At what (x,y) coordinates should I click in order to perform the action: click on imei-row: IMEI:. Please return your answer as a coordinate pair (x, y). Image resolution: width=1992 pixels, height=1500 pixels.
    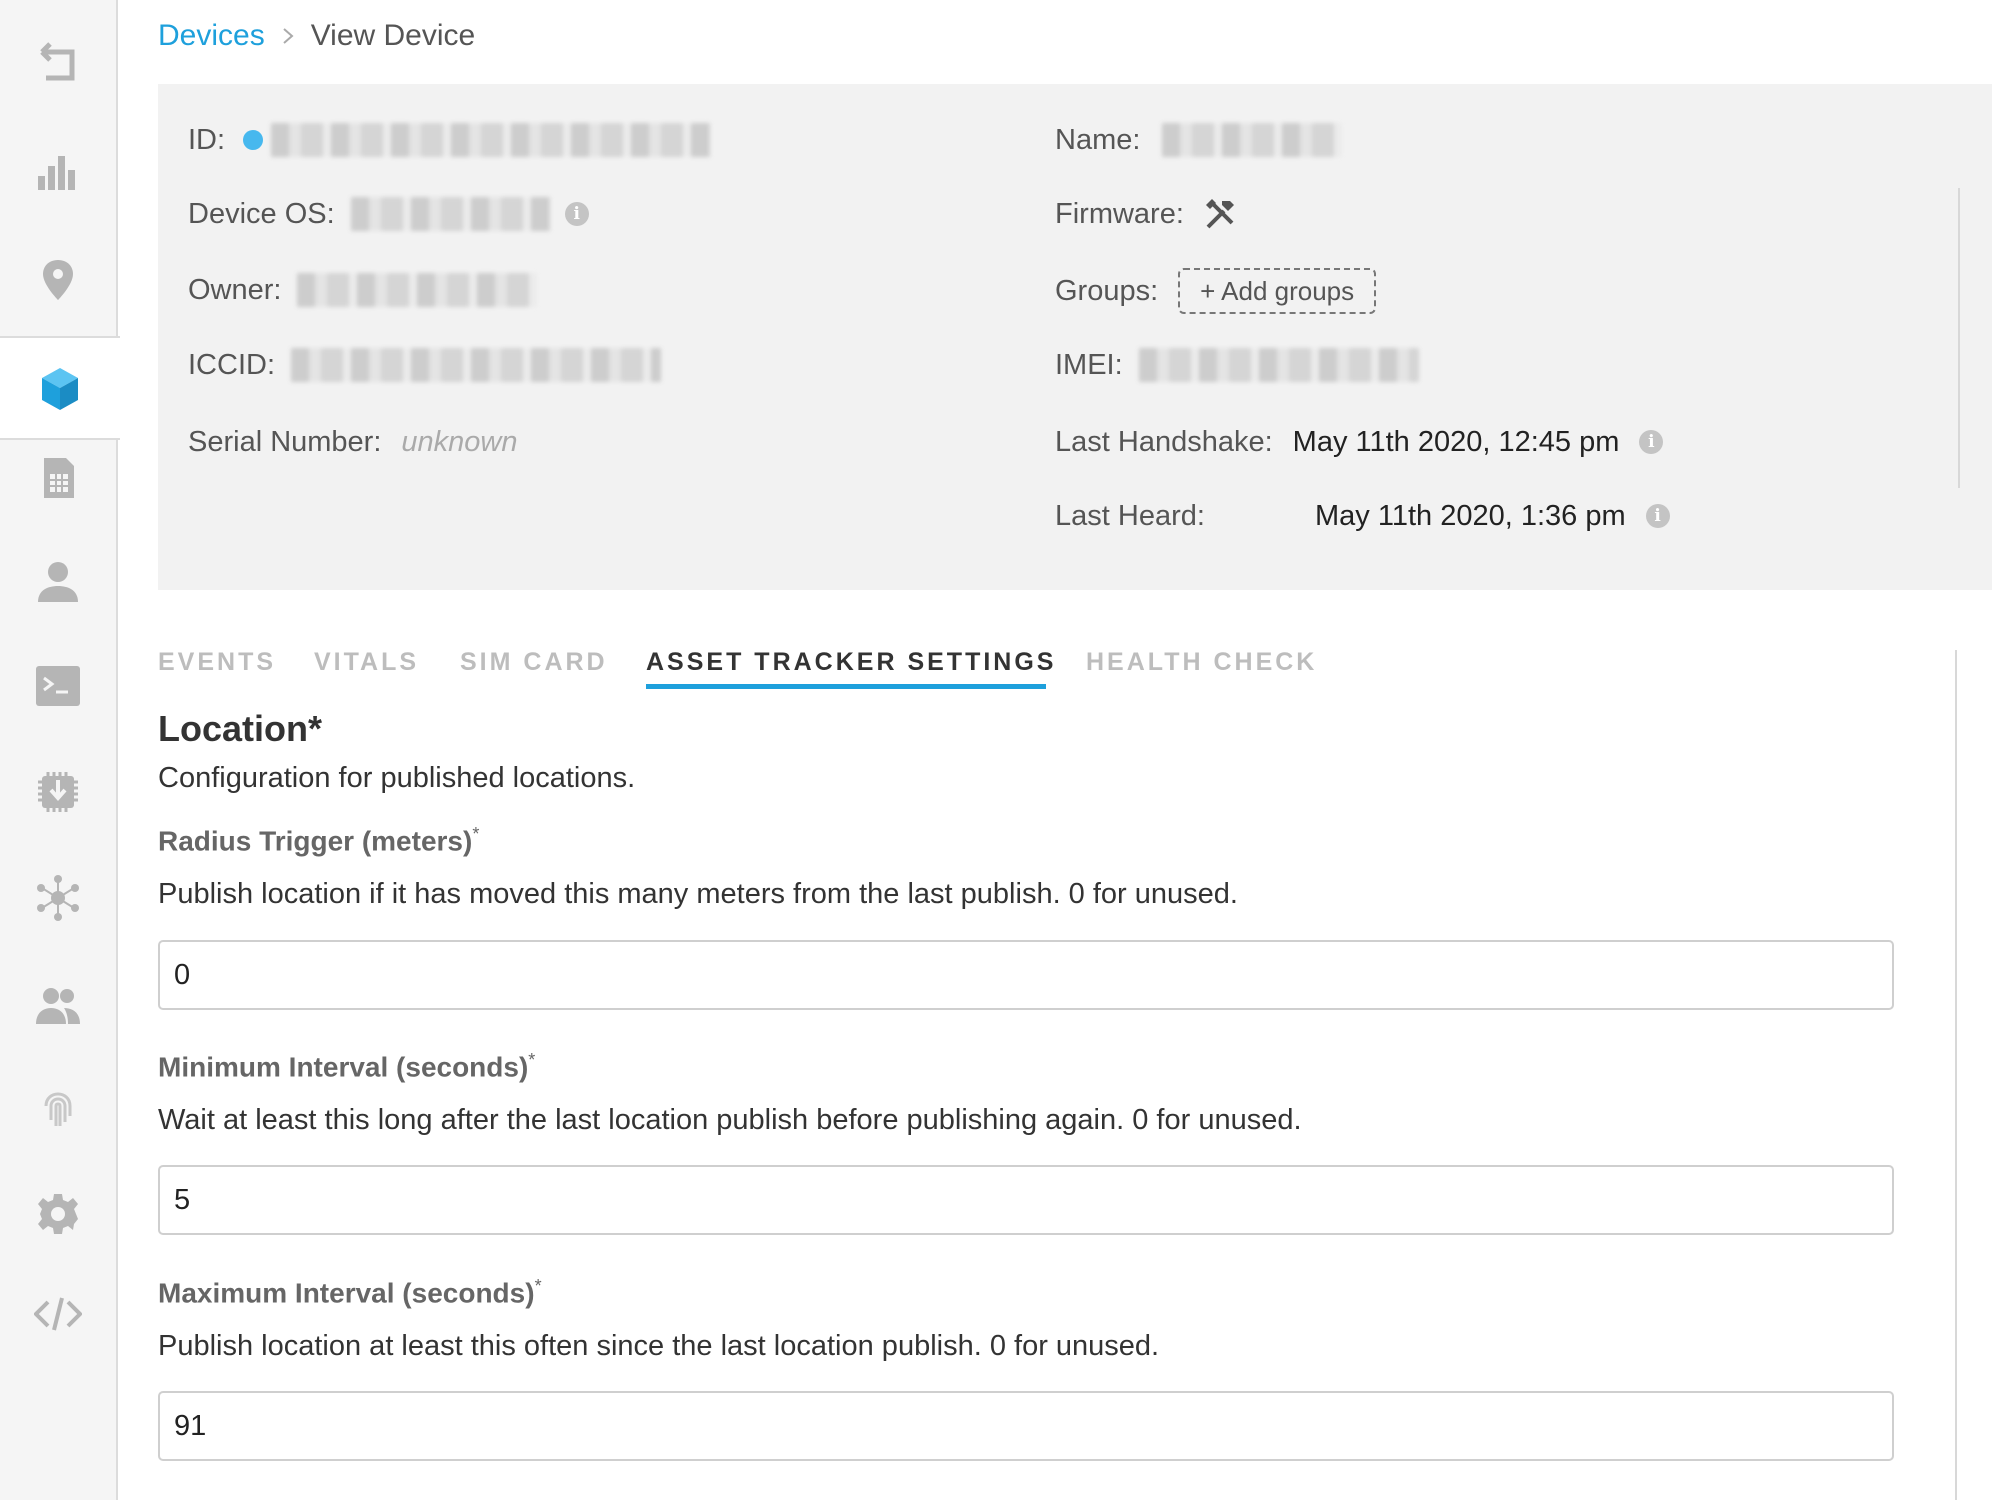
    Looking at the image, I should click on (1237, 365).